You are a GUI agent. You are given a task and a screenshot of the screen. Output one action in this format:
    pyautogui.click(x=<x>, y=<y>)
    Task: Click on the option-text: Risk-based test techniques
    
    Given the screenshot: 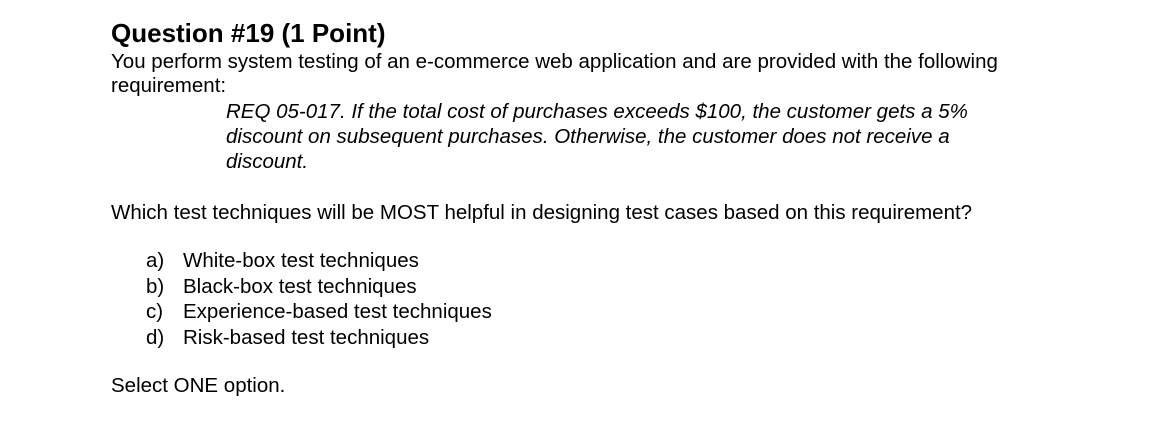 What is the action you would take?
    pyautogui.click(x=306, y=337)
    